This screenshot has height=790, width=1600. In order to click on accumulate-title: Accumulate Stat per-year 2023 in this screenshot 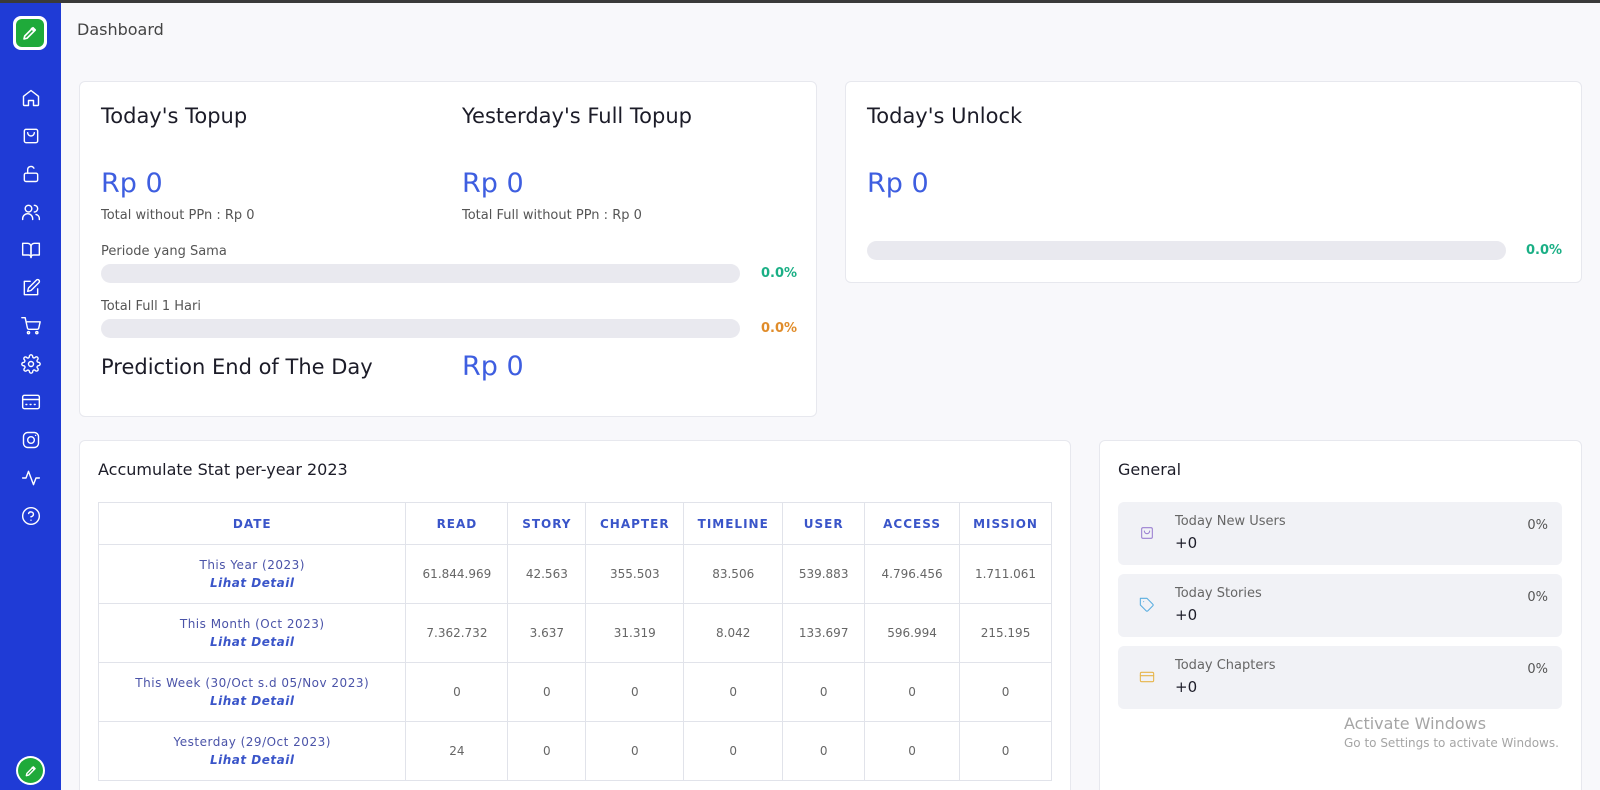, I will do `click(223, 469)`.